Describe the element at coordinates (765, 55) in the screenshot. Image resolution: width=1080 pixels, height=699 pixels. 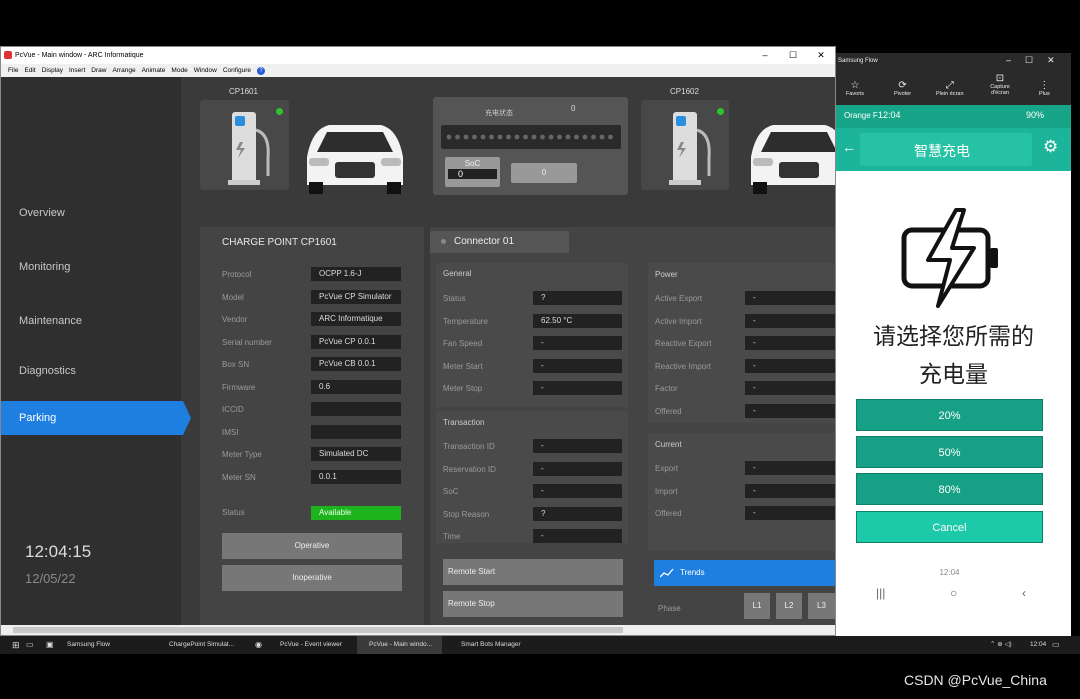
I see `minimize-button: –` at that location.